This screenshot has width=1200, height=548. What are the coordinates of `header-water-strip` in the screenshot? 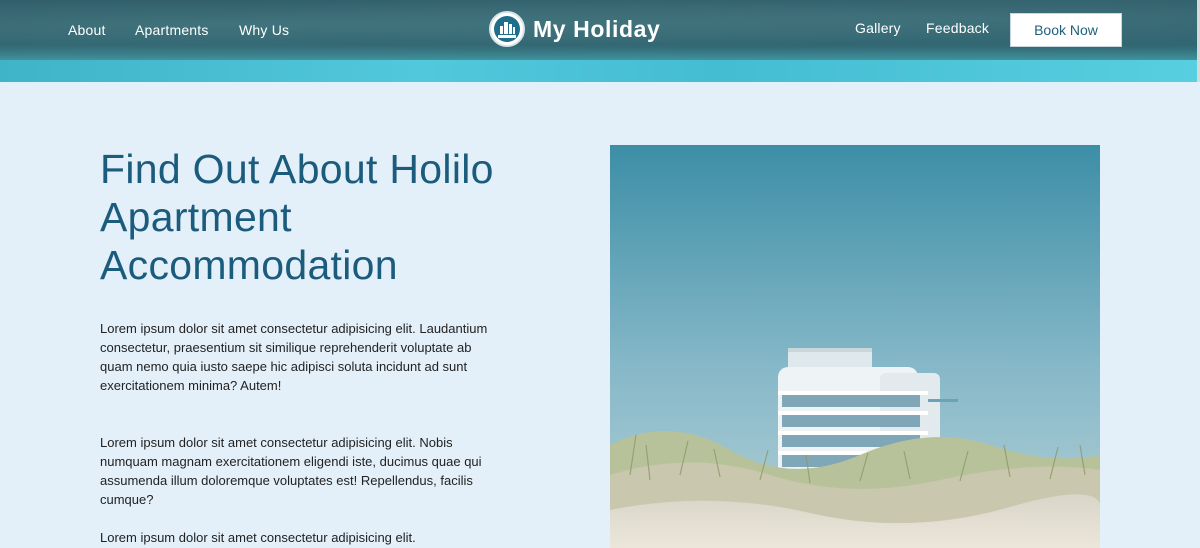 It's located at (600, 71).